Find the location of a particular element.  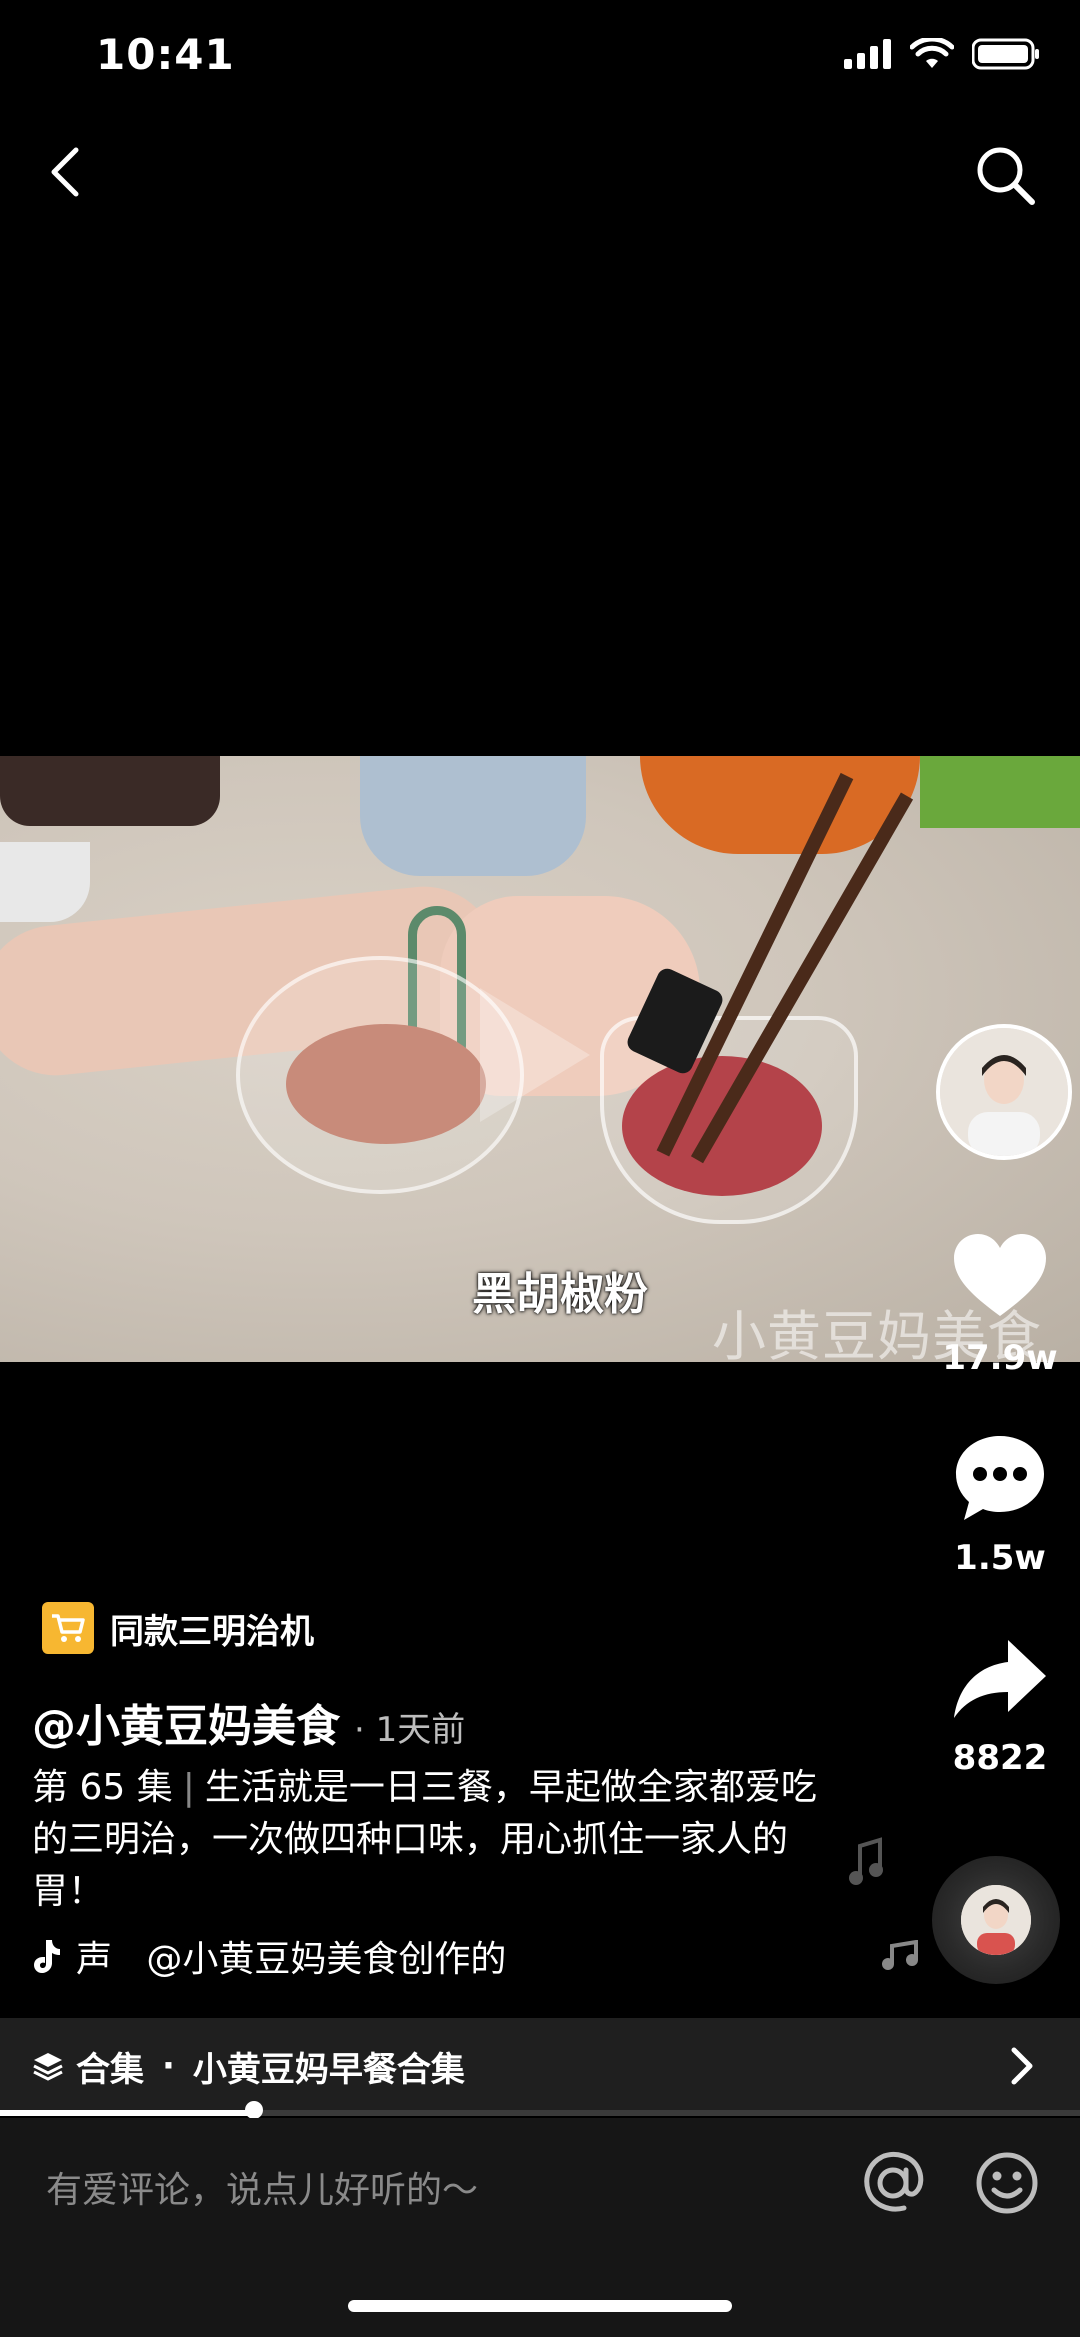

product-tag: 同款三明治机 is located at coordinates (178, 1628).